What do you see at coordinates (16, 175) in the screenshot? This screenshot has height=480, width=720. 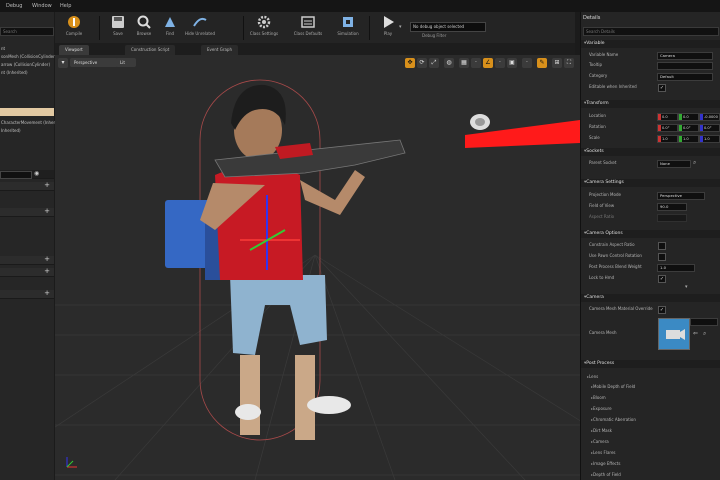 I see `my-blueprint-search-input` at bounding box center [16, 175].